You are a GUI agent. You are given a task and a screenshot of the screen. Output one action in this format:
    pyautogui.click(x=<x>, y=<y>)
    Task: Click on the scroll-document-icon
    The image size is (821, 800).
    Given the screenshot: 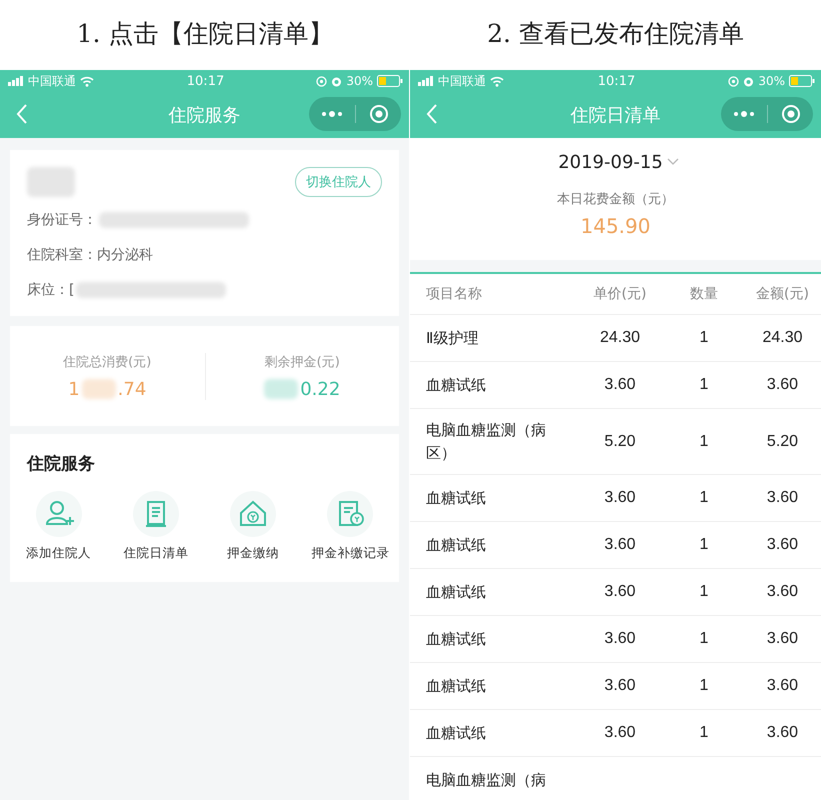 What is the action you would take?
    pyautogui.click(x=155, y=514)
    